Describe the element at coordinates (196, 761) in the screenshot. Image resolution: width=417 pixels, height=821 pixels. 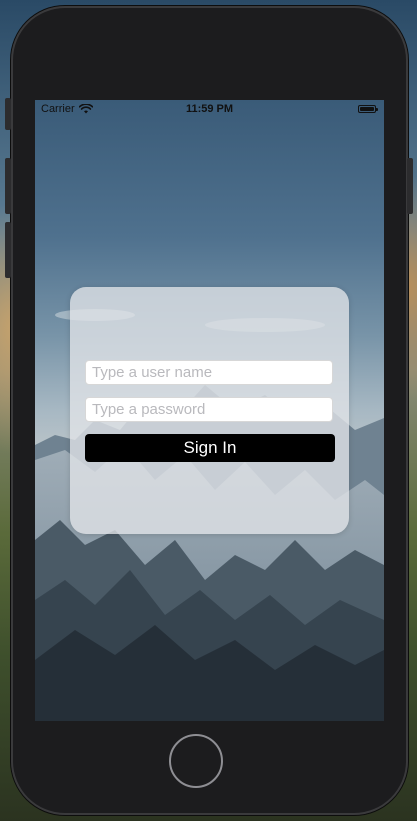
I see `home-button` at that location.